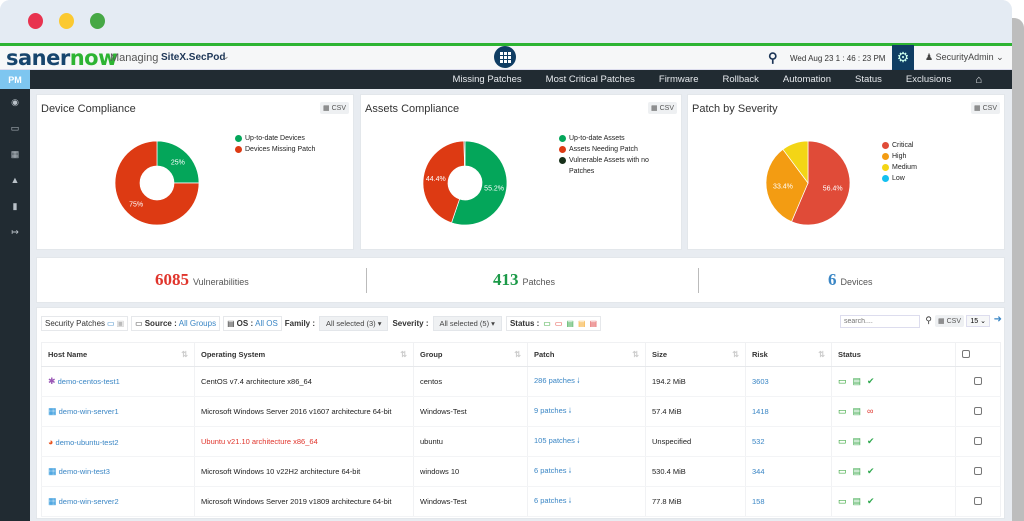 The height and width of the screenshot is (521, 1024). I want to click on stat-devices: 6 Devices, so click(850, 280).